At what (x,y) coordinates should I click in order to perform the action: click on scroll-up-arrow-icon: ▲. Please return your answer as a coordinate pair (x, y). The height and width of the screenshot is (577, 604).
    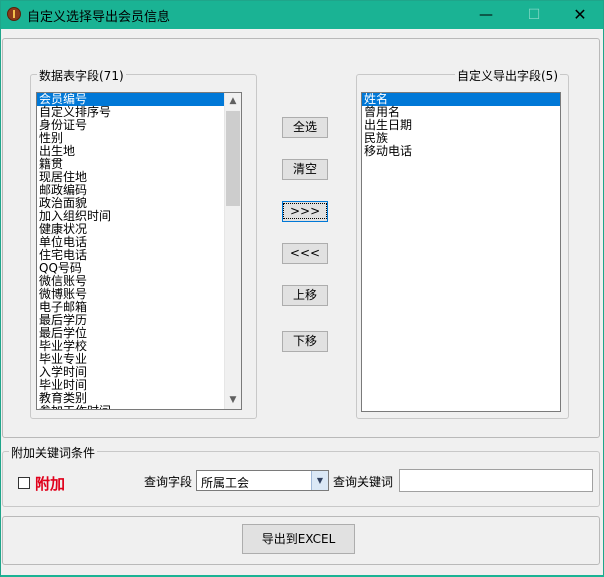
    Looking at the image, I should click on (233, 101).